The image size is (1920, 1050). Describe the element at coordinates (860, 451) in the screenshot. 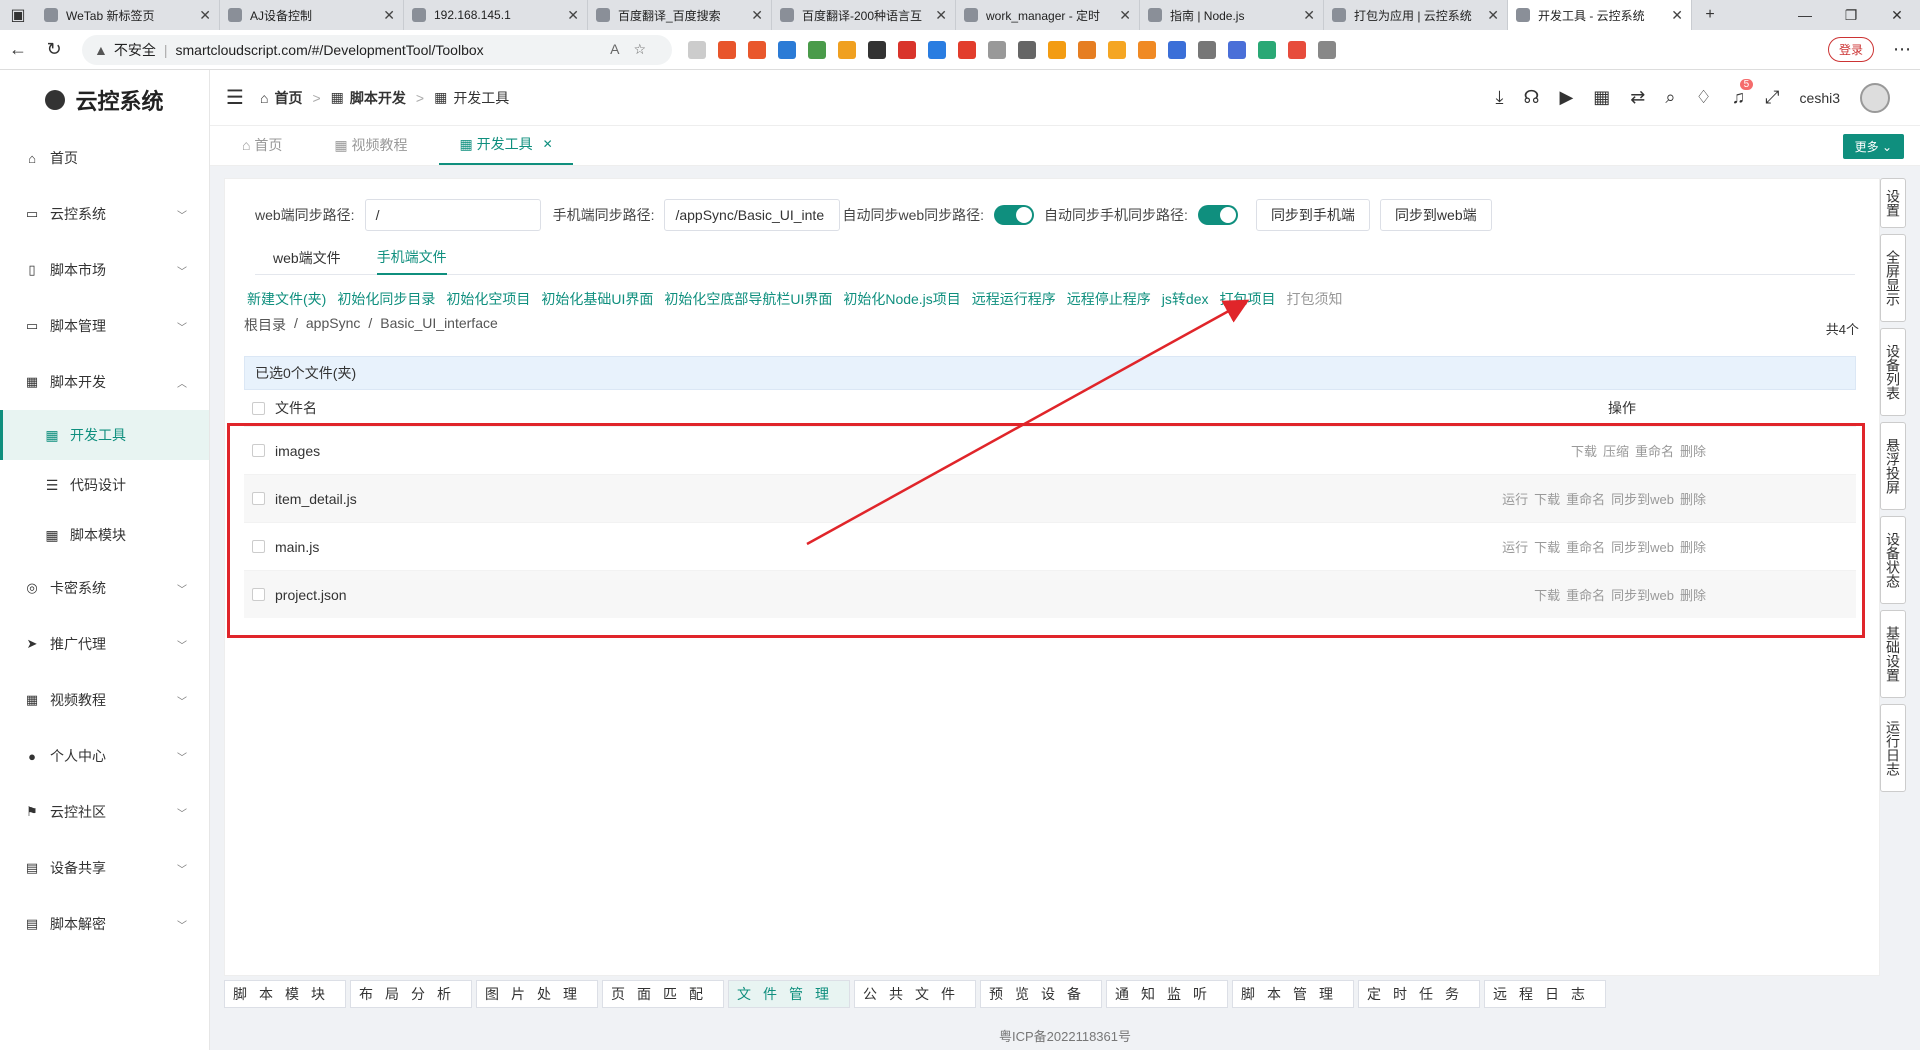

I see `file-name: images` at that location.